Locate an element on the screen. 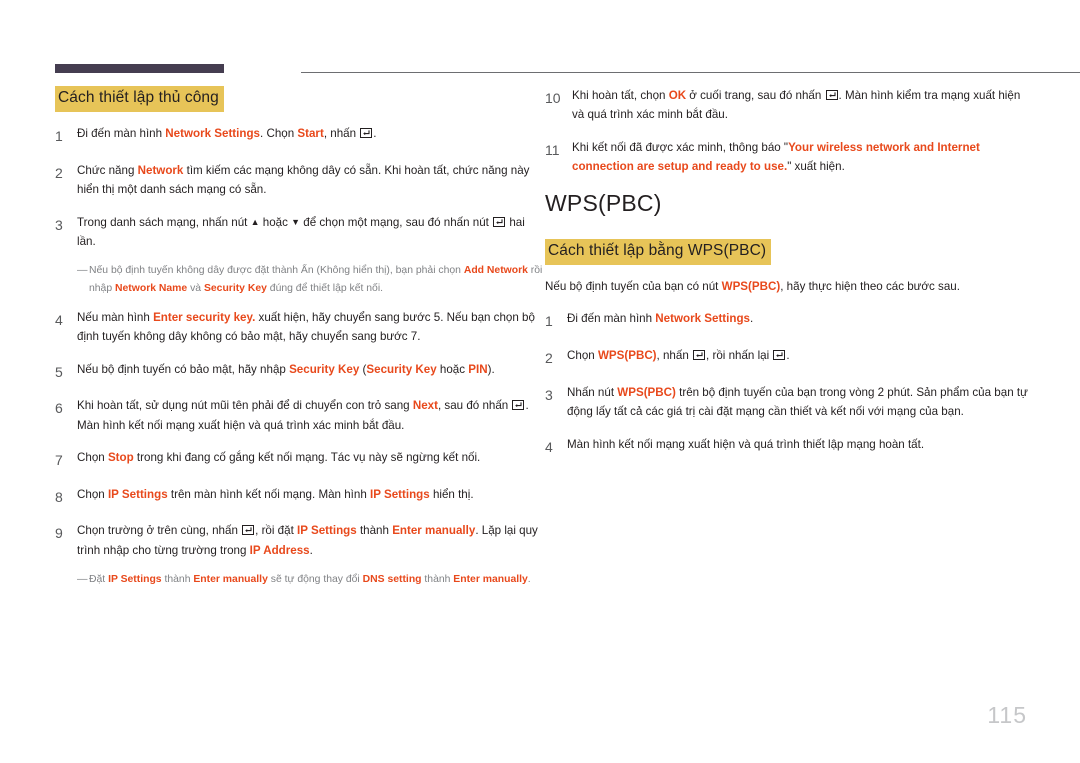 Image resolution: width=1080 pixels, height=763 pixels. step-number: 9 is located at coordinates (59, 533).